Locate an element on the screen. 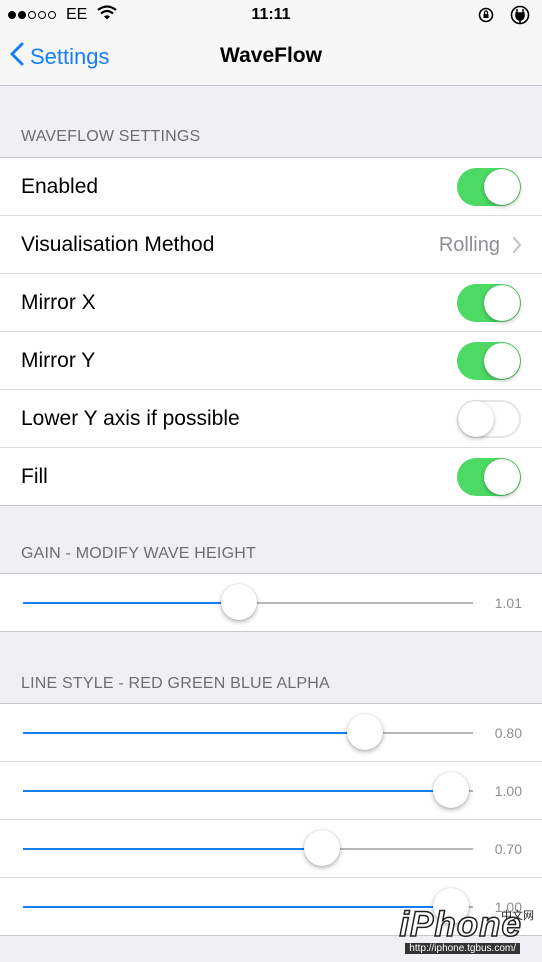  red-slider-row: 0.80 is located at coordinates (271, 733).